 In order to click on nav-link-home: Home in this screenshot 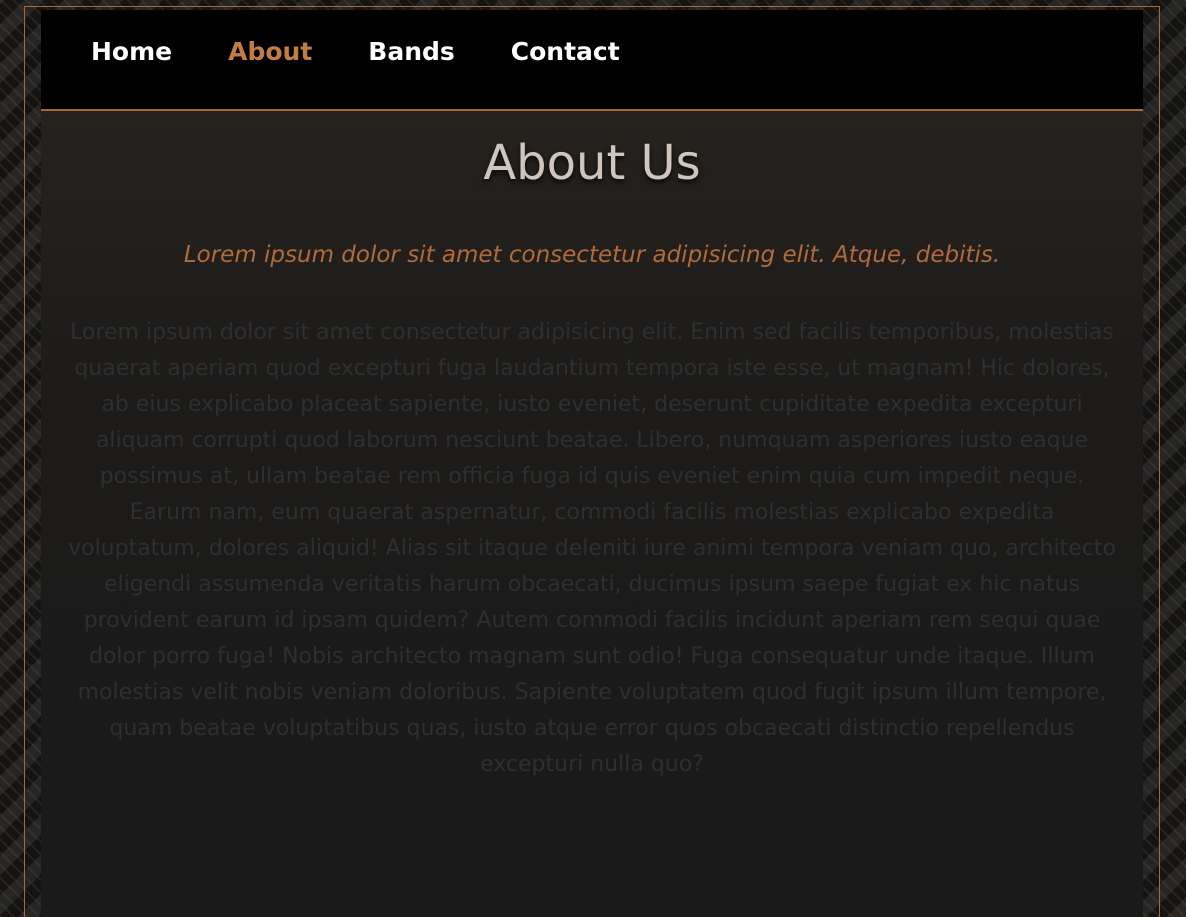, I will do `click(131, 52)`.